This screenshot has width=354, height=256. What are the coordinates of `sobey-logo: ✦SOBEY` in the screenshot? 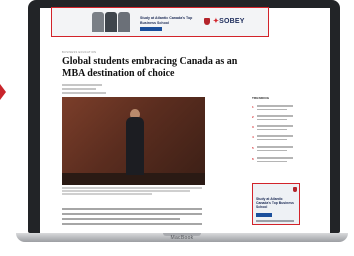 It's located at (229, 21).